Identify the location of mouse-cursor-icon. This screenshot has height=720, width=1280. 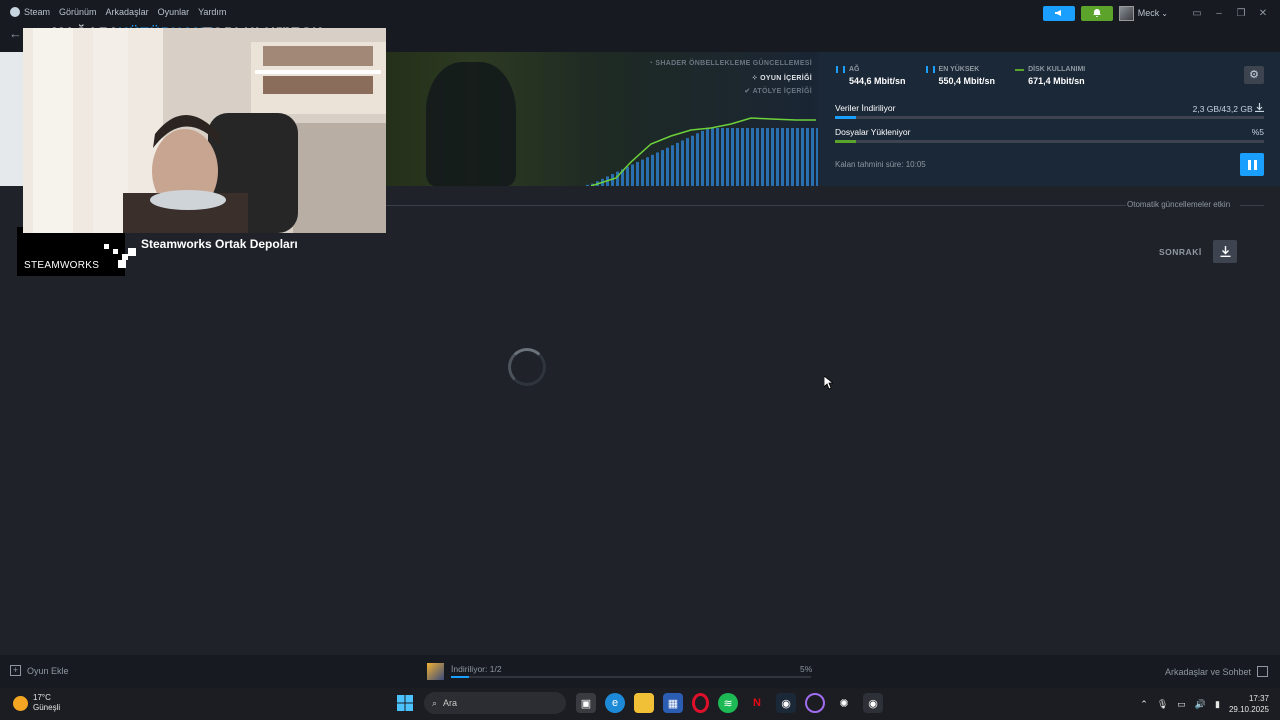
(828, 383).